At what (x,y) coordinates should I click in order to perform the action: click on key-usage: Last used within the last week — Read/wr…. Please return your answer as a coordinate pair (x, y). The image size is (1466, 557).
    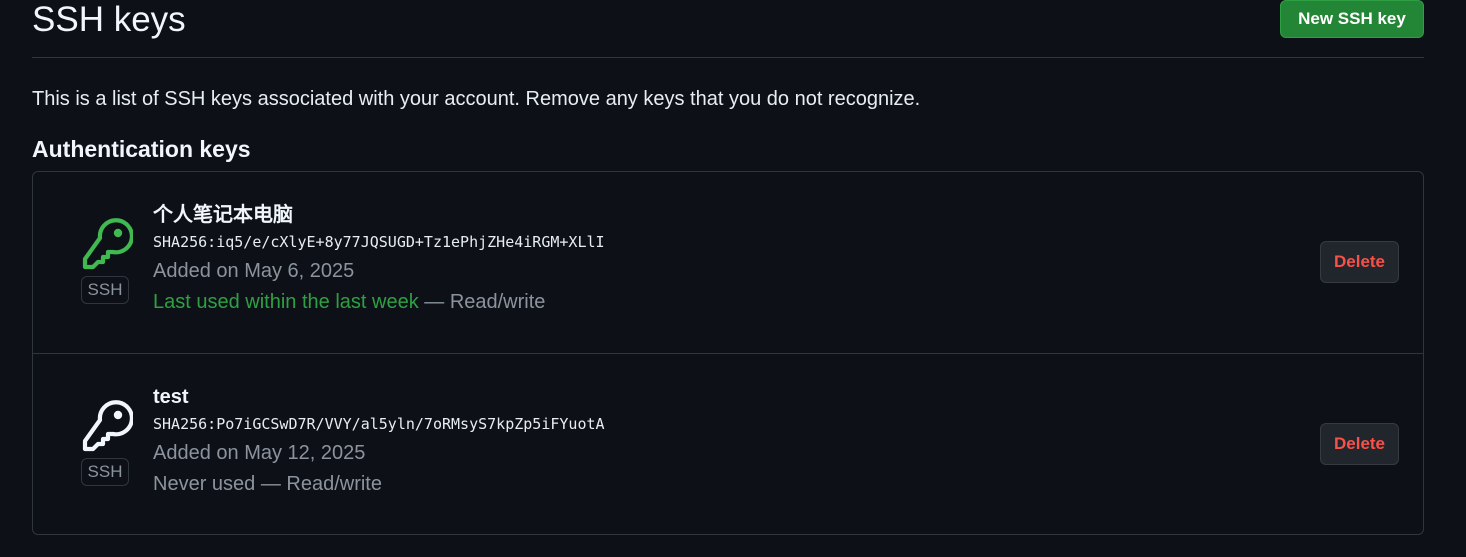
    Looking at the image, I should click on (379, 302).